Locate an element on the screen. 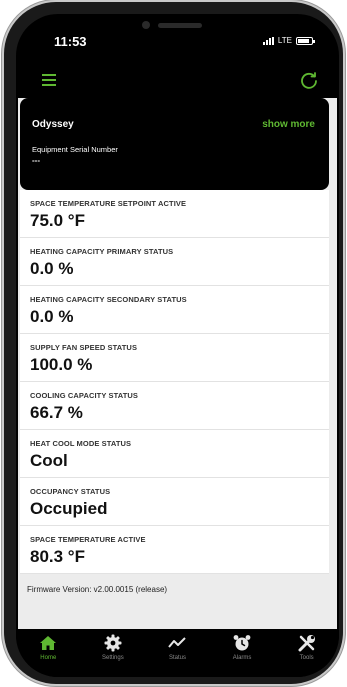 The width and height of the screenshot is (347, 687). network-label: LTE is located at coordinates (284, 40).